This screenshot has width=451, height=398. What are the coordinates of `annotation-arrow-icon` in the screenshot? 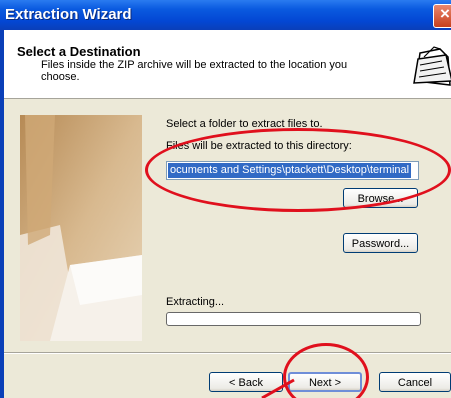 It's located at (278, 388).